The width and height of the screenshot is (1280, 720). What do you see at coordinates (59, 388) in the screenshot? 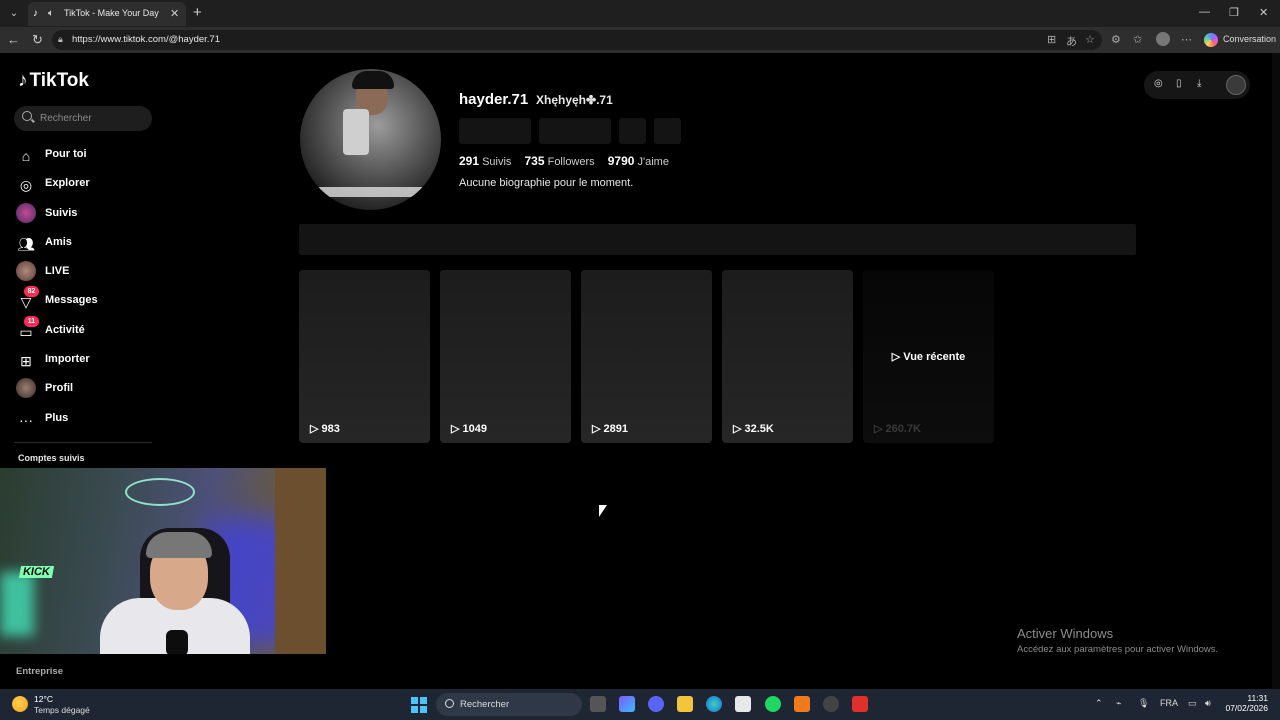
I see `sidebar-item-label: Profil` at bounding box center [59, 388].